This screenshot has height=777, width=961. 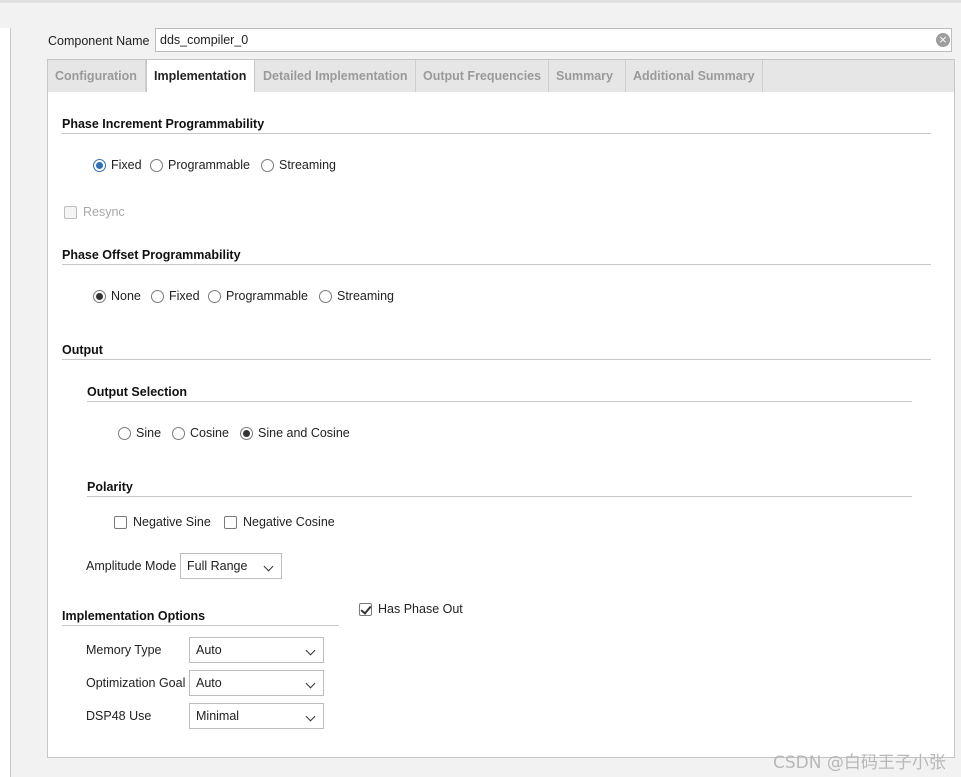 I want to click on output-cosine-radio: Cosine, so click(x=200, y=433).